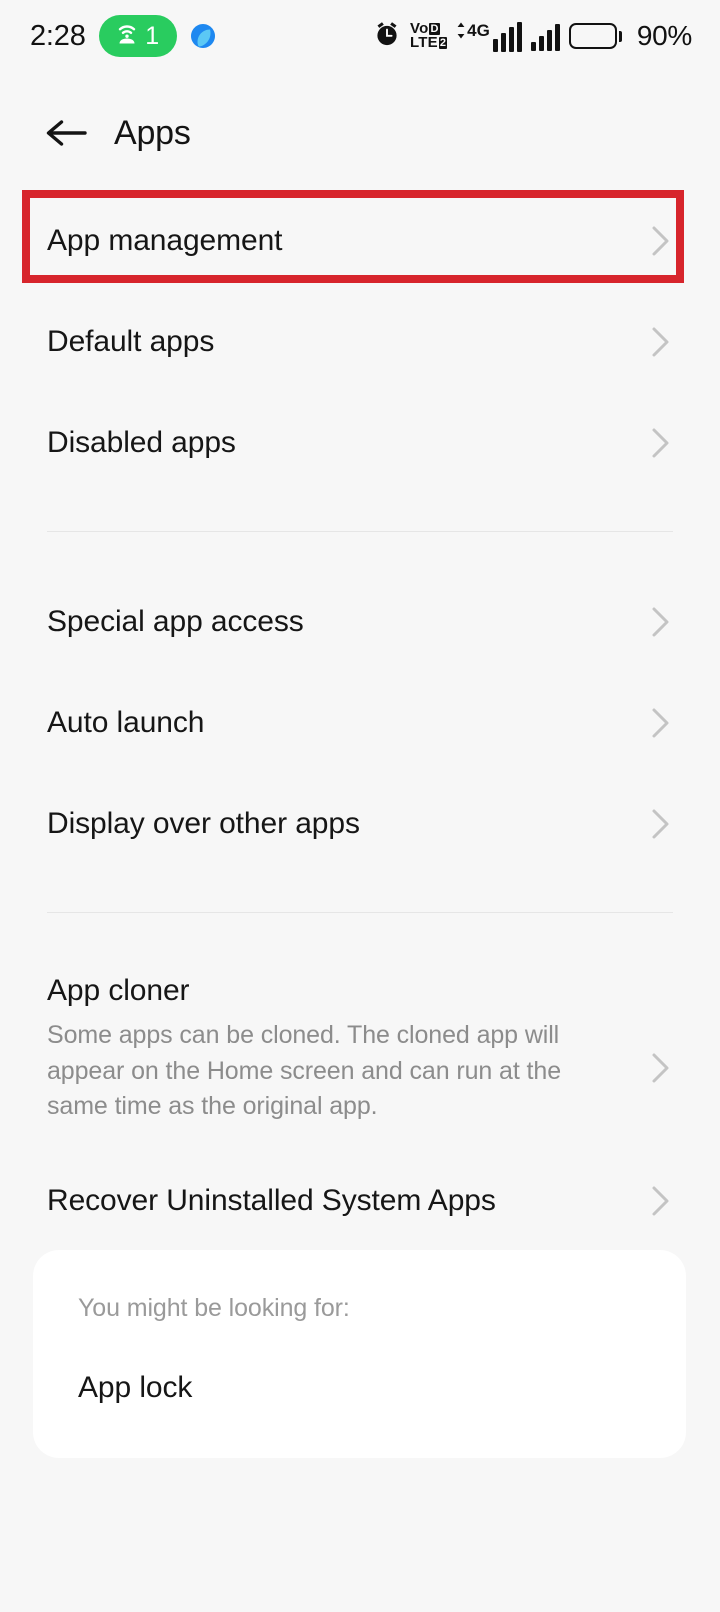 This screenshot has width=720, height=1612. I want to click on status-bar-right: Vo D LTE 2 4G 90%, so click(532, 36).